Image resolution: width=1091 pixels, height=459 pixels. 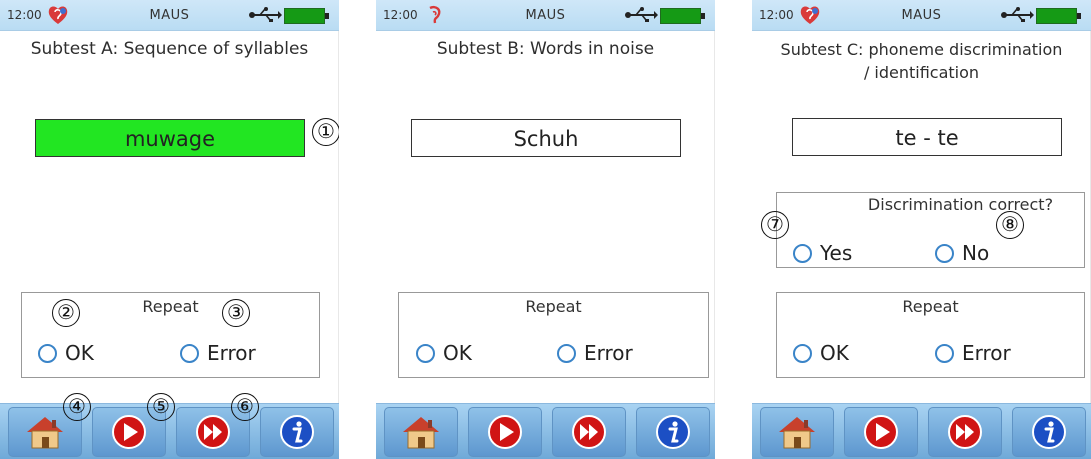 I want to click on no-radio, so click(x=944, y=253).